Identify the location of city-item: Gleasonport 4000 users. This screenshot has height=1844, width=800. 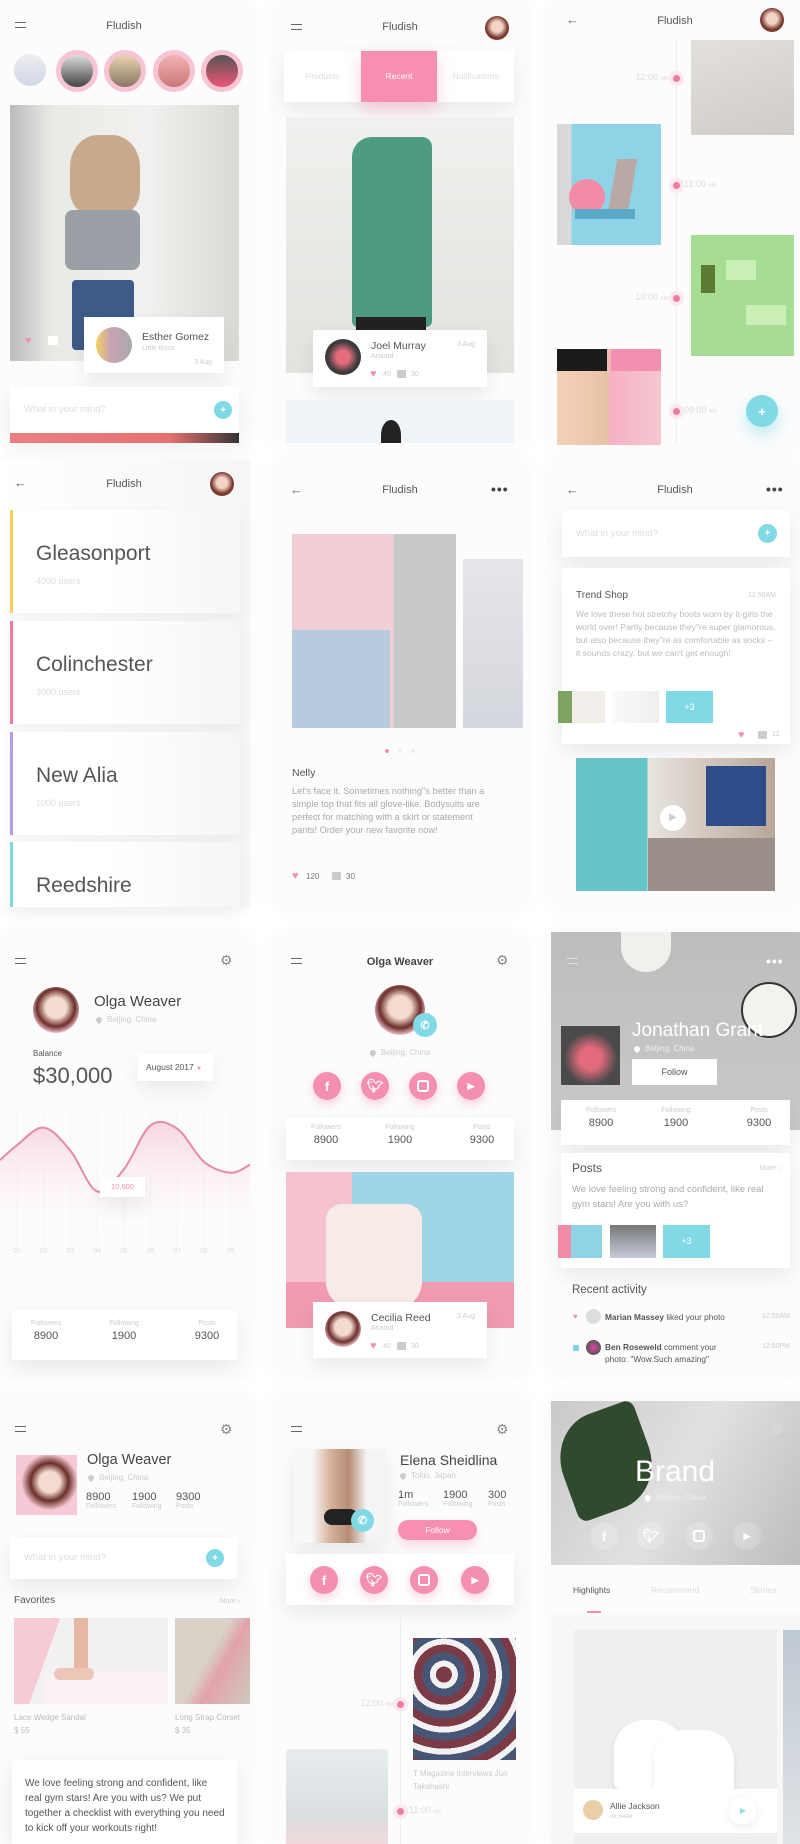
(125, 561).